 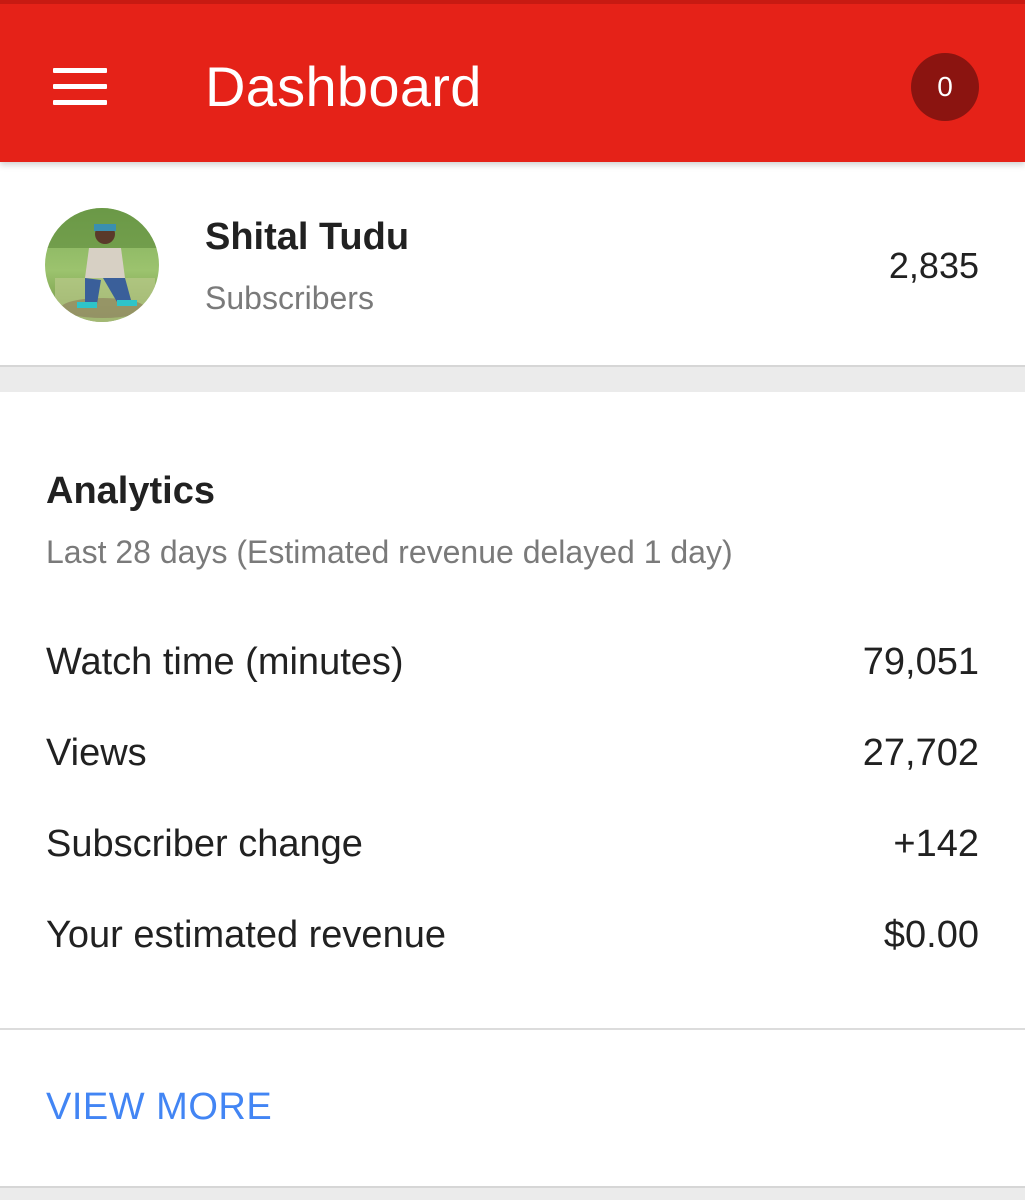 I want to click on subscribers-label: Subscribers, so click(x=289, y=298).